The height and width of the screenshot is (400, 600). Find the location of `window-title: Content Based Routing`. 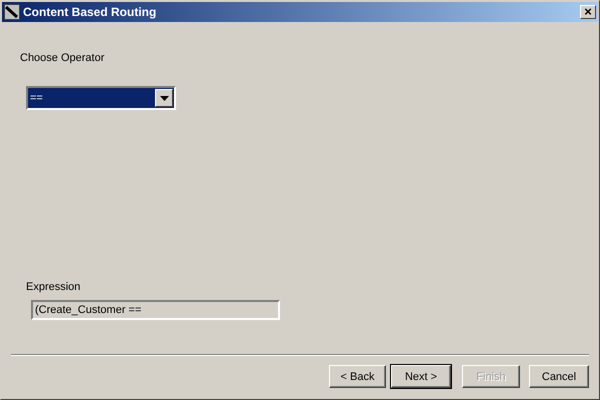

window-title: Content Based Routing is located at coordinates (90, 12).